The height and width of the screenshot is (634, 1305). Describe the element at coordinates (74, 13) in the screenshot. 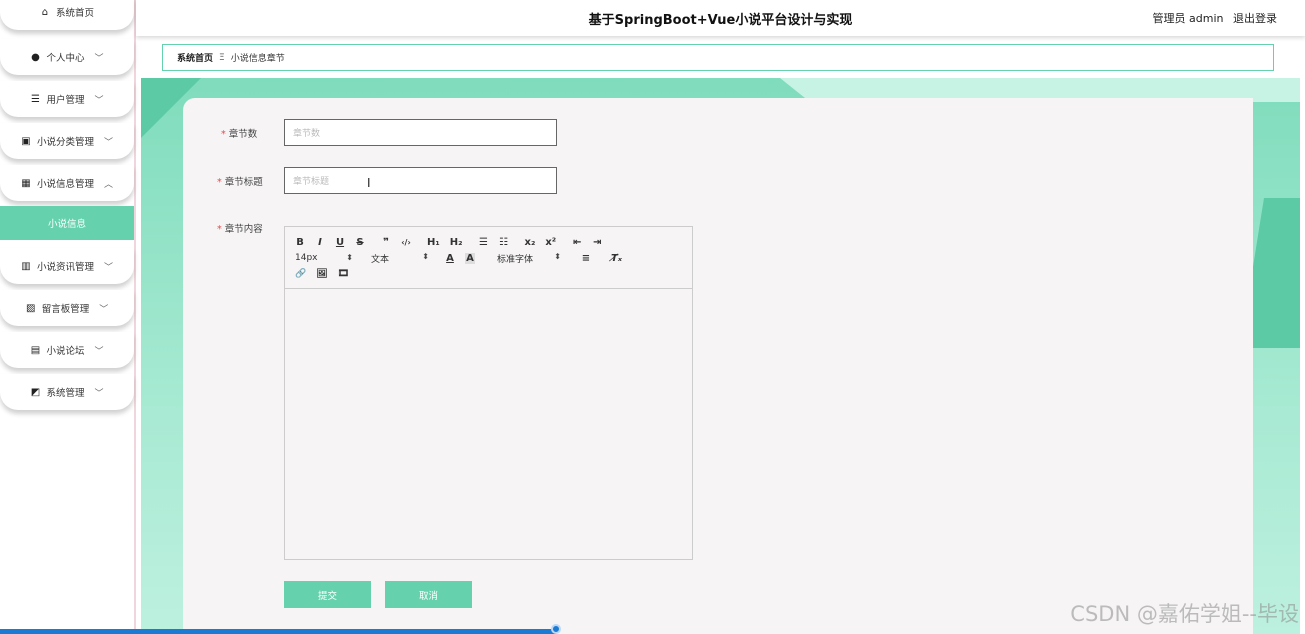

I see `sidebar-item-label: 系统首页` at that location.